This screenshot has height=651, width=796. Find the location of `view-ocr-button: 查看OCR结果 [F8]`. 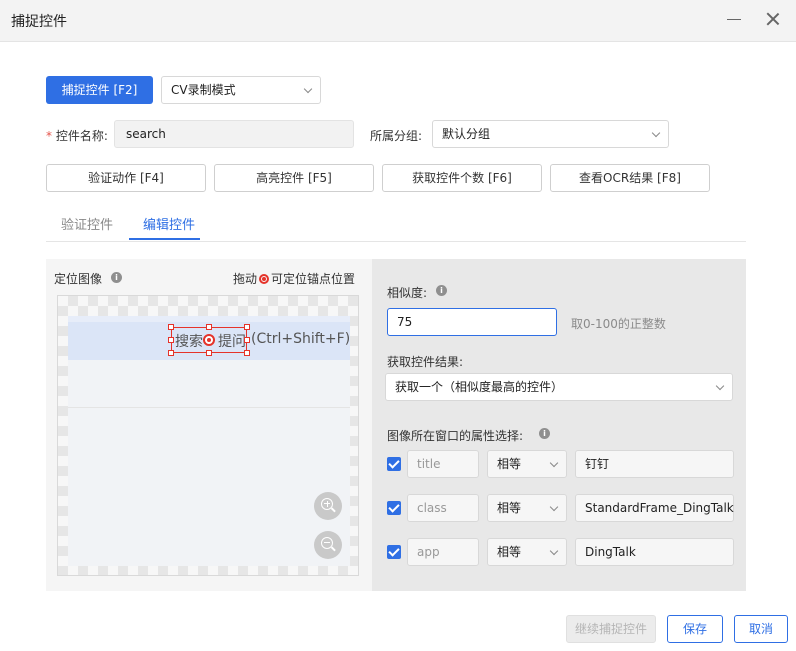

view-ocr-button: 查看OCR结果 [F8] is located at coordinates (630, 178).